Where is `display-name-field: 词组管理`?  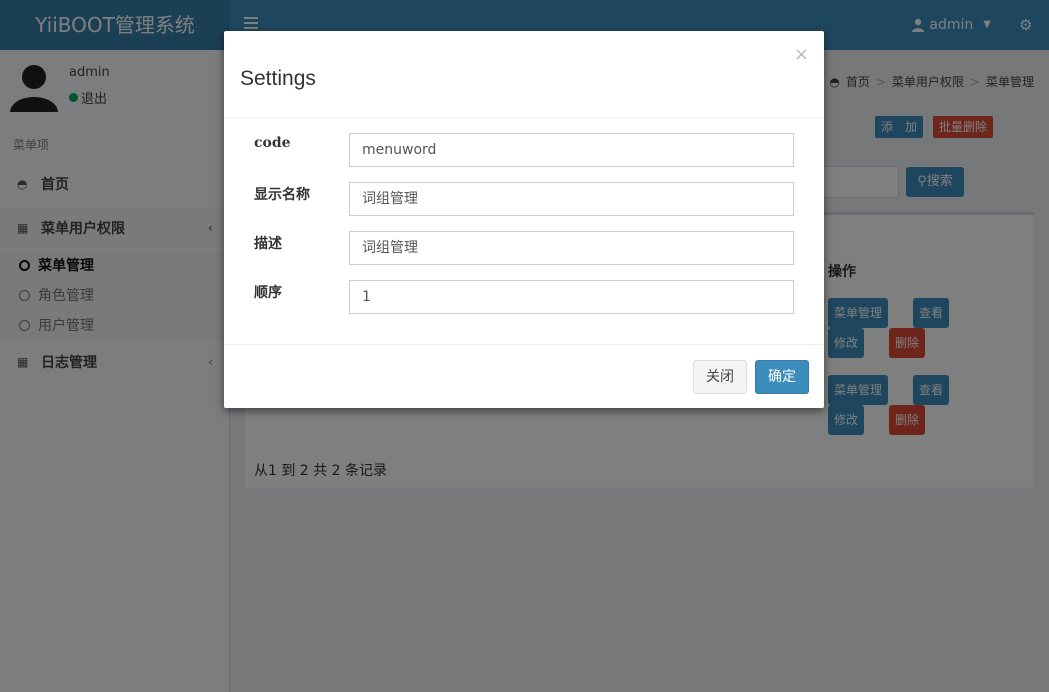 display-name-field: 词组管理 is located at coordinates (571, 199).